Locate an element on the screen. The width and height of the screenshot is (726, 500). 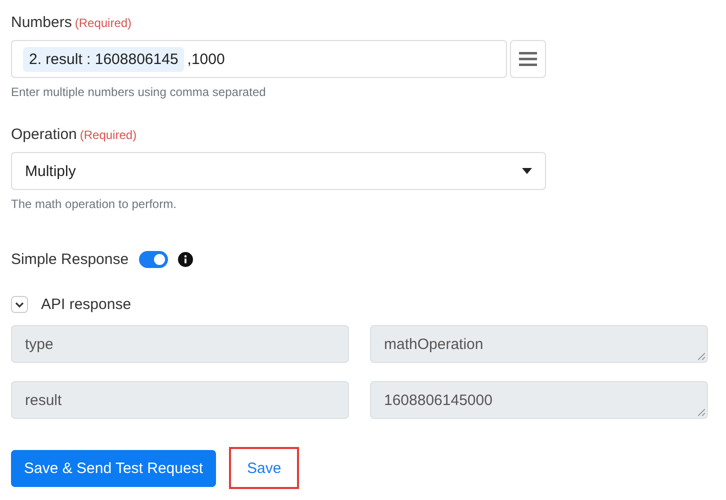
chevron-icon is located at coordinates (19, 305).